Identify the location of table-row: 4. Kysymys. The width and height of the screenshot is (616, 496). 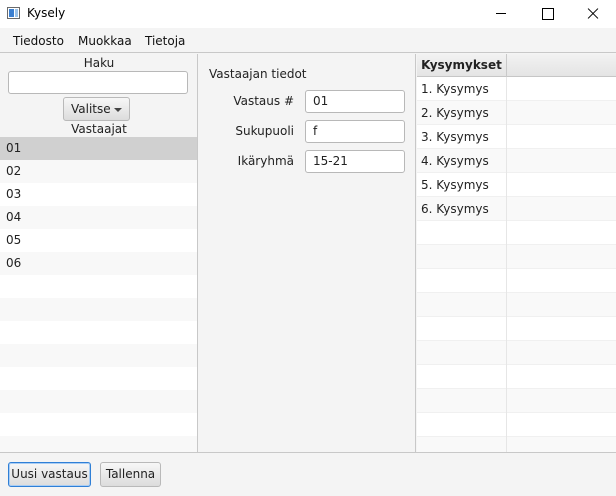
(516, 161).